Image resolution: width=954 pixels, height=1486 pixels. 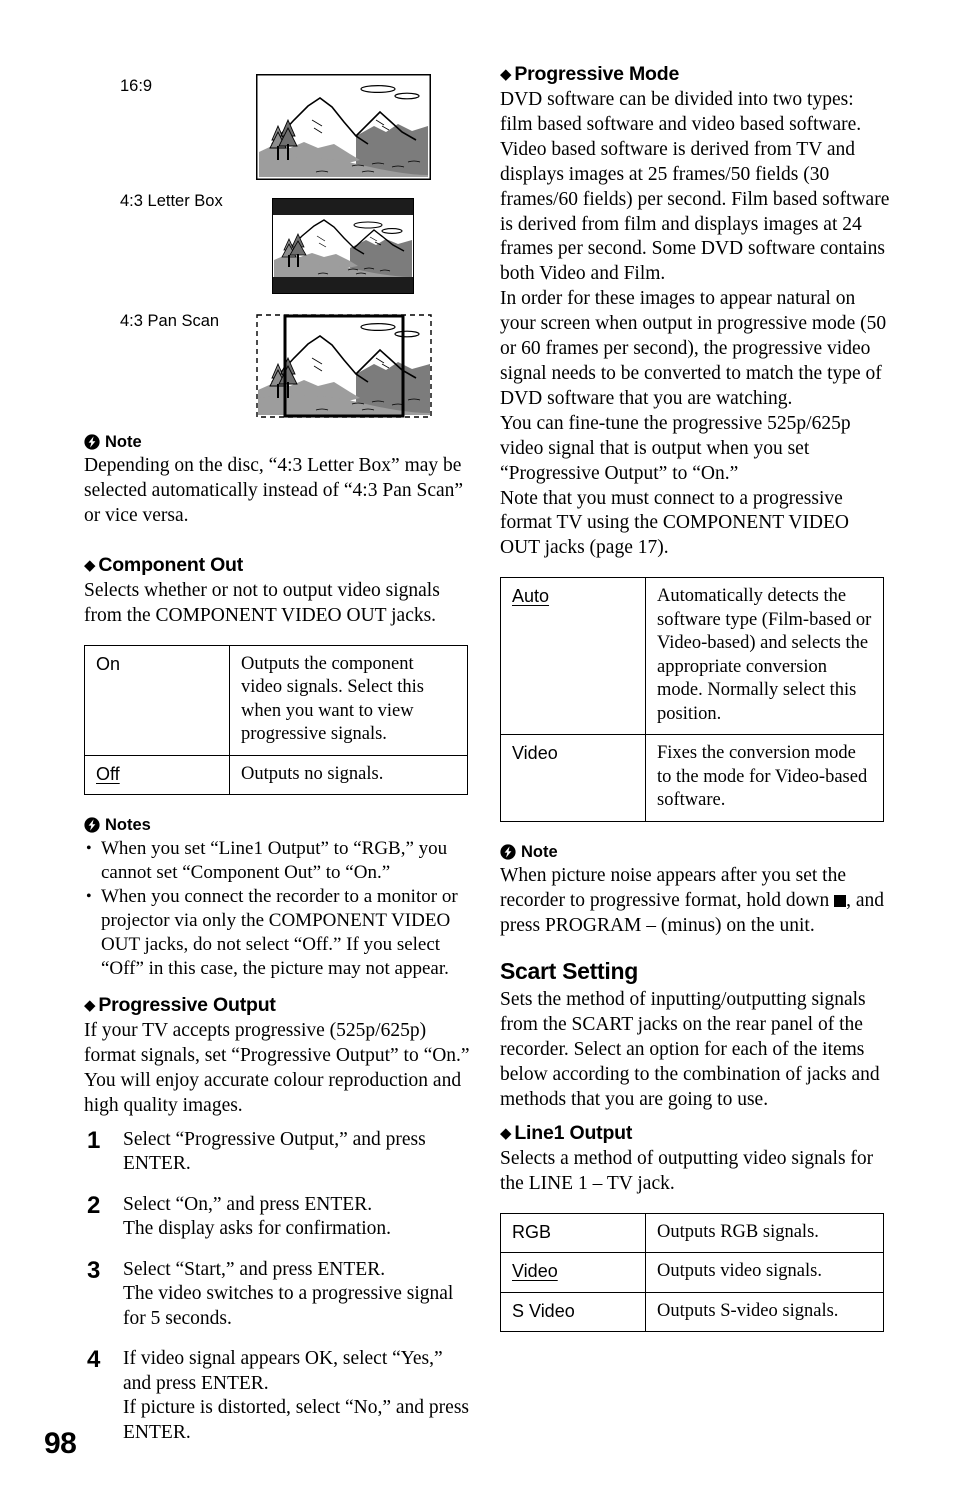 What do you see at coordinates (248, 1204) in the screenshot?
I see `step-line: Select “On,” and press ENTER.` at bounding box center [248, 1204].